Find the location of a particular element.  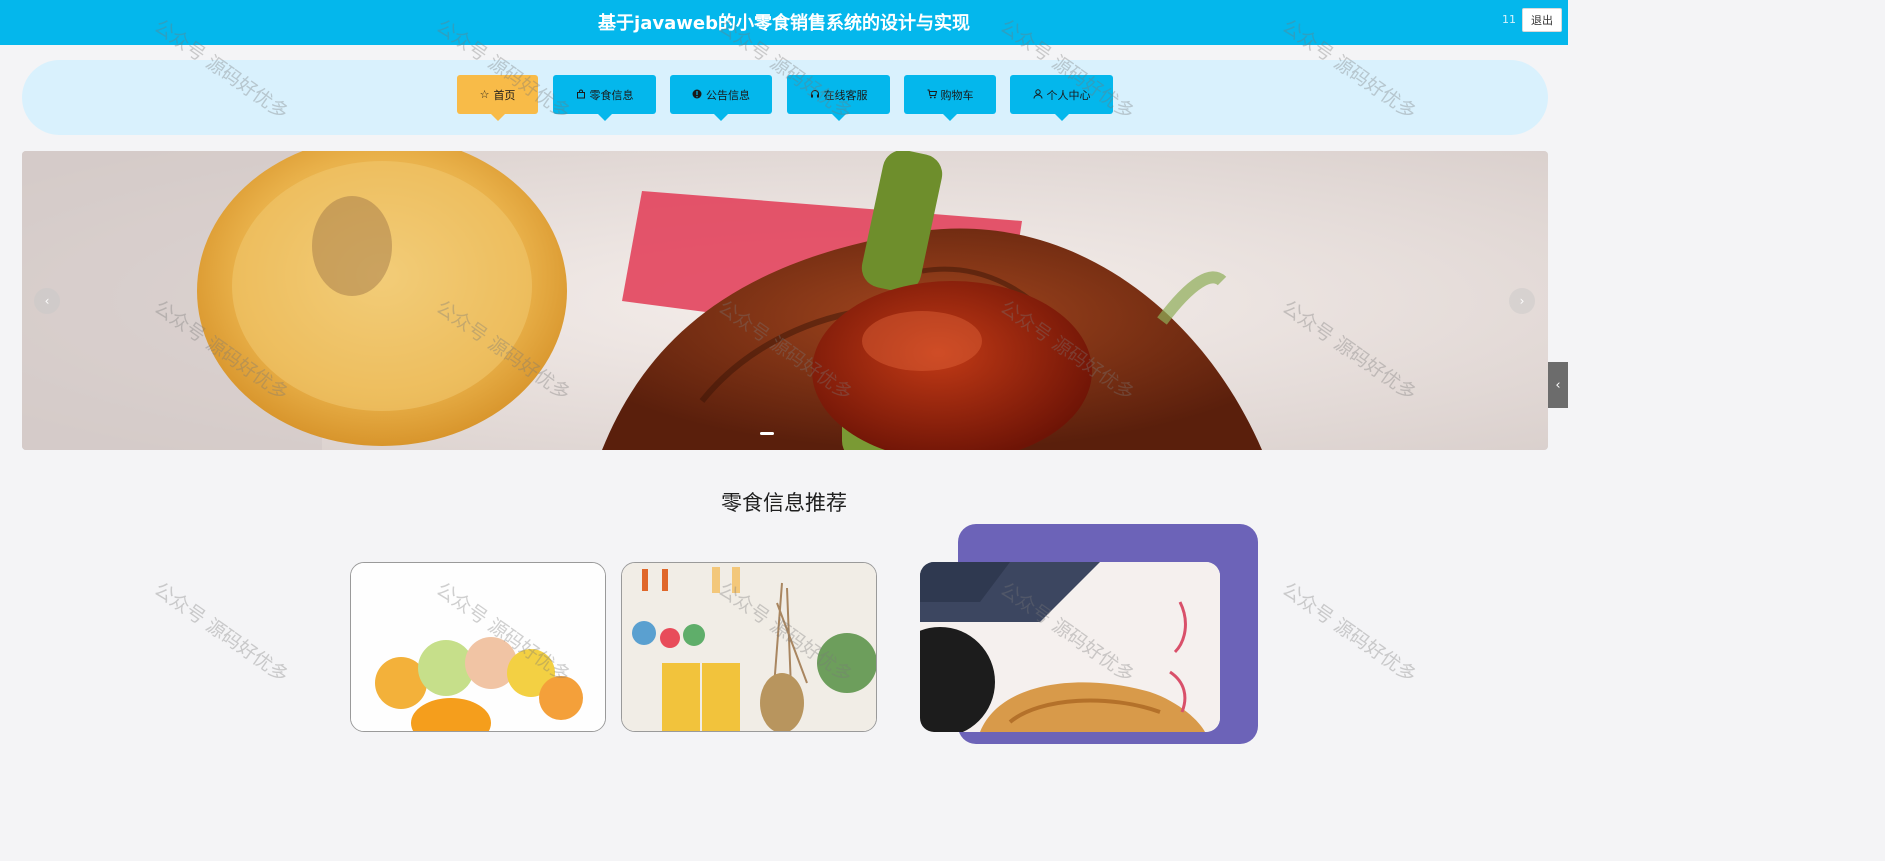

product-image-jelly is located at coordinates (478, 647).